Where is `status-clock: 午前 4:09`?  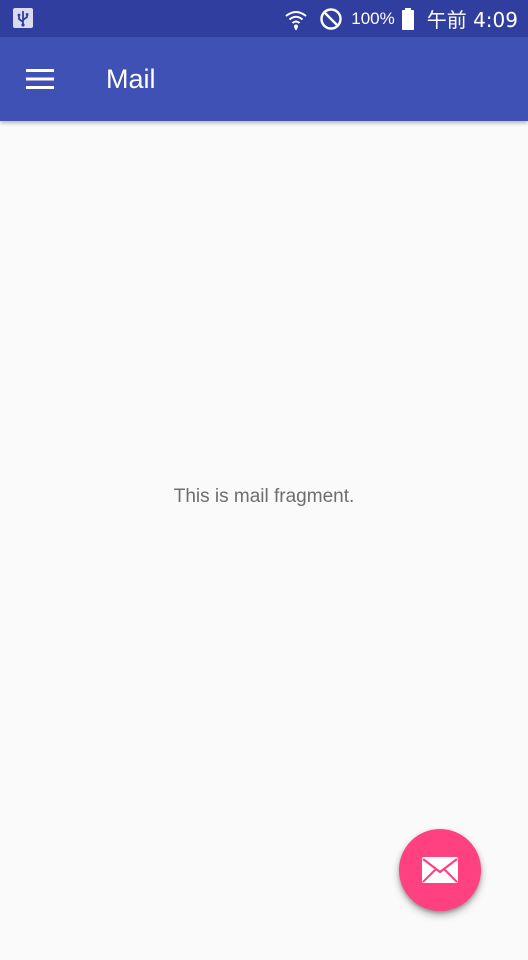 status-clock: 午前 4:09 is located at coordinates (472, 20).